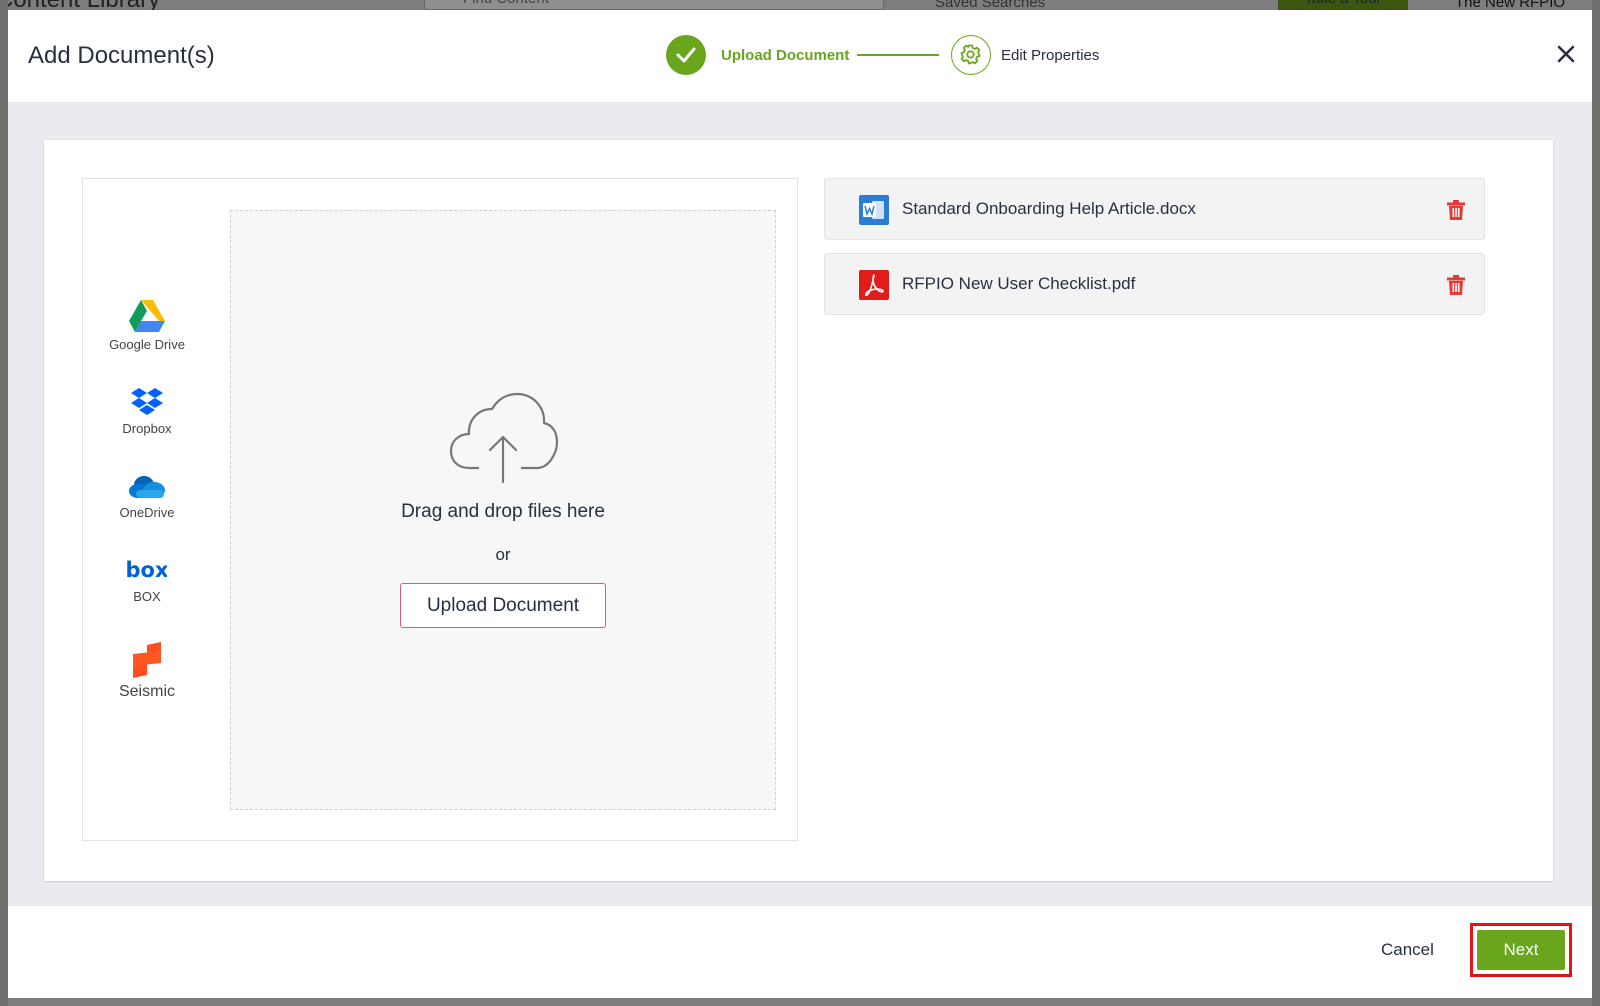 This screenshot has height=1006, width=1600. I want to click on source-label: Dropbox, so click(147, 428).